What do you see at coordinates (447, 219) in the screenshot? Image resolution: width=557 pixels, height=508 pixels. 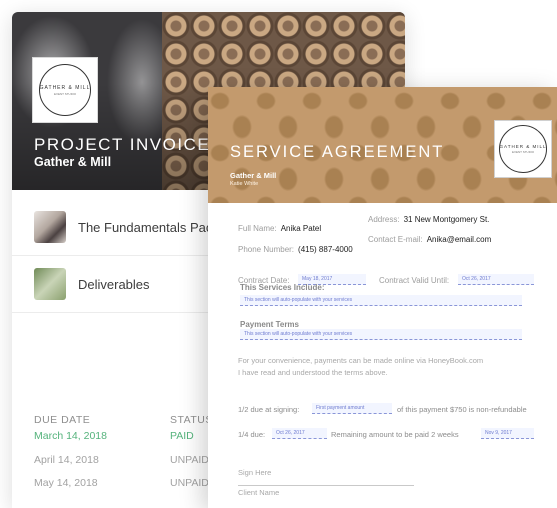 I see `address-value: 31 New Montgomery St.` at bounding box center [447, 219].